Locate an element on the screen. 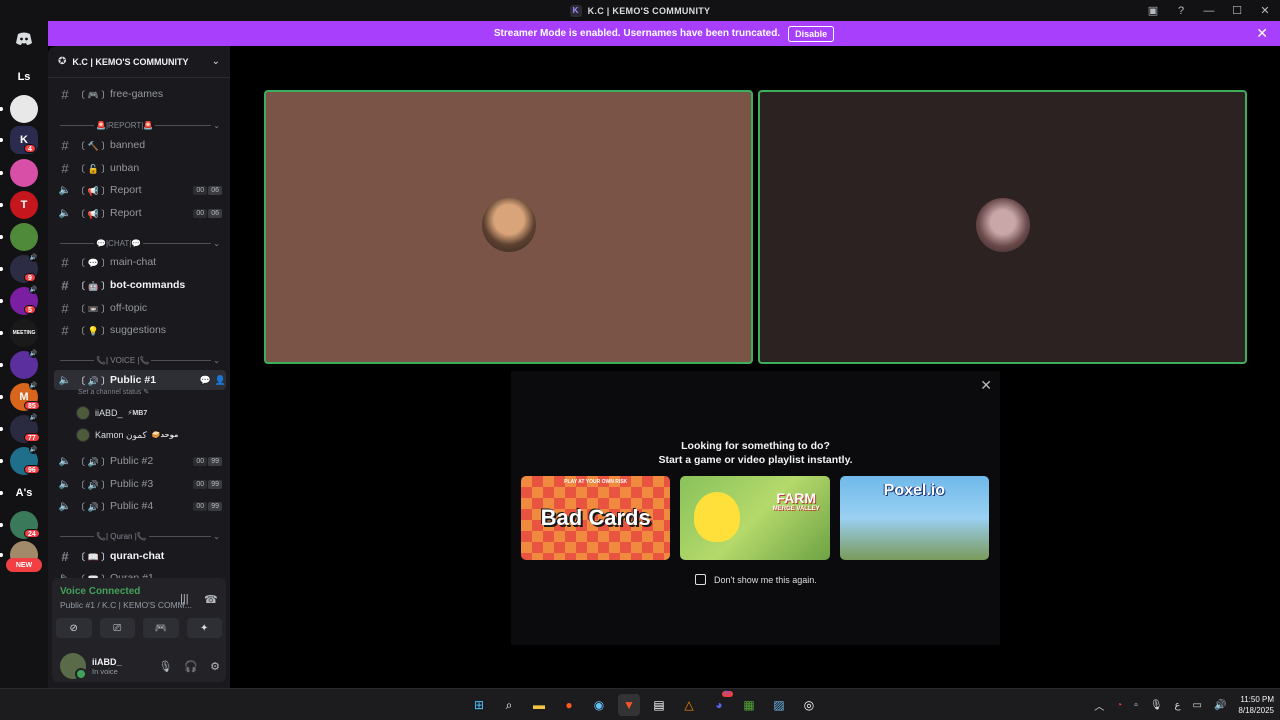 The width and height of the screenshot is (1280, 720). activity-card-poxel: Poxel.io is located at coordinates (914, 518).